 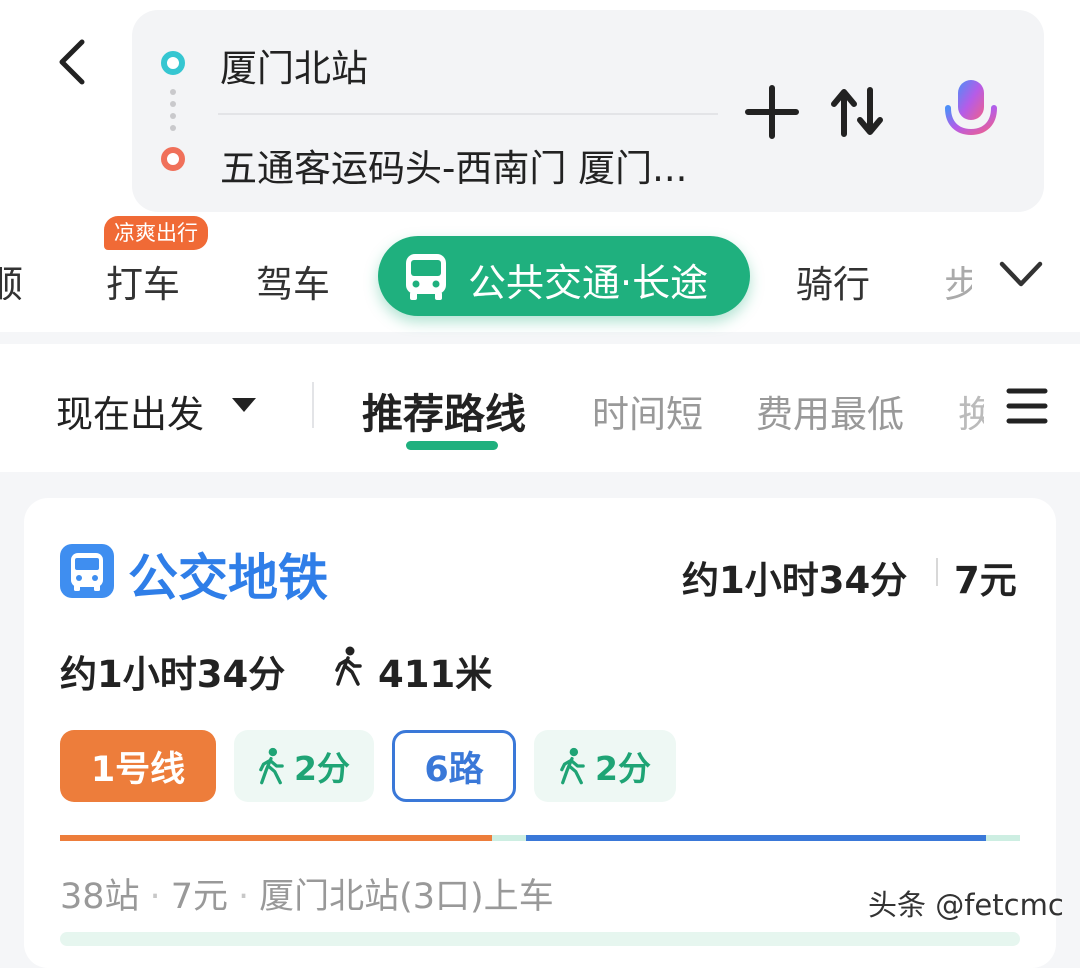 I want to click on route-connector, so click(x=173, y=113).